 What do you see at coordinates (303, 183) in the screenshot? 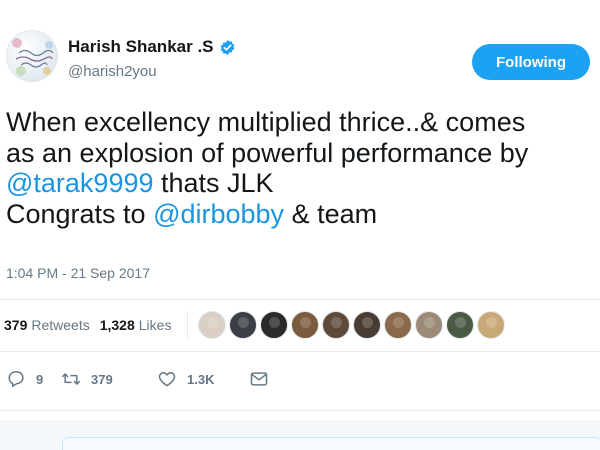
I see `tweet-line-3: @tarak9999 thats JLK` at bounding box center [303, 183].